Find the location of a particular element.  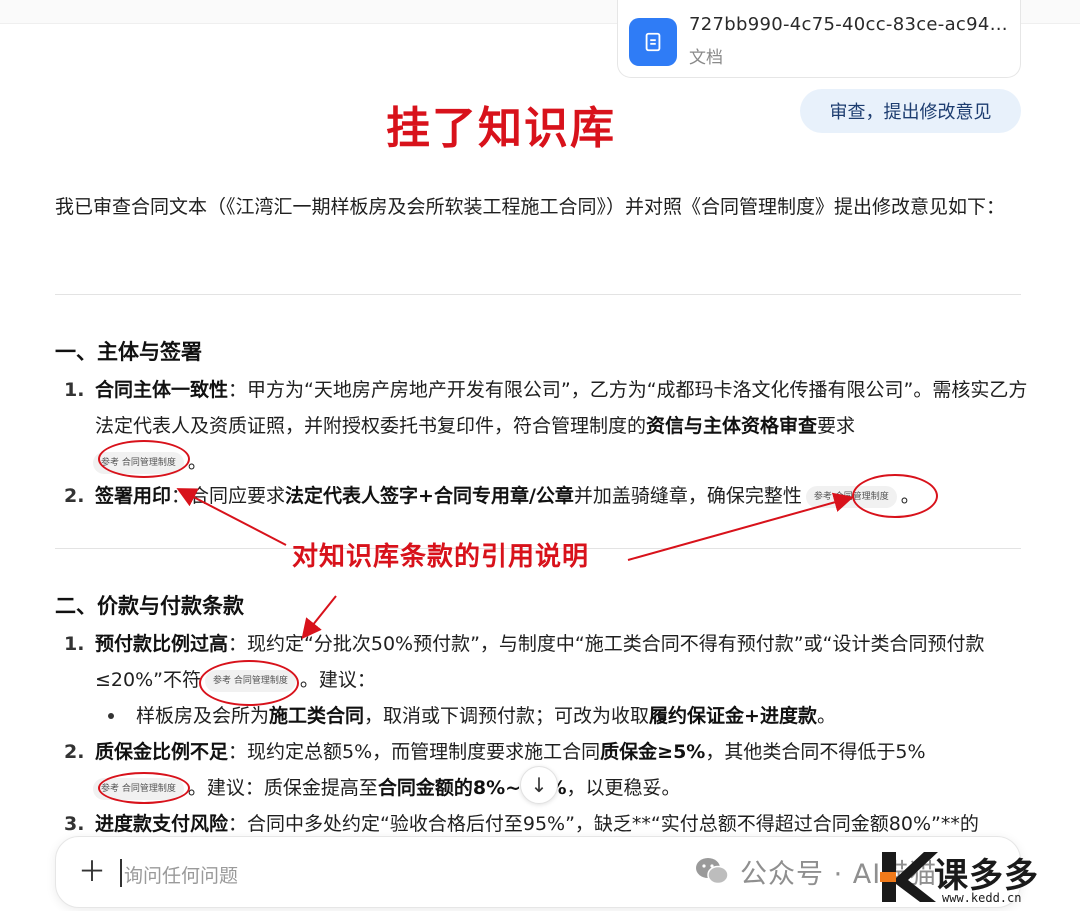

item-text: ，以更稳妥。 is located at coordinates (623, 788).